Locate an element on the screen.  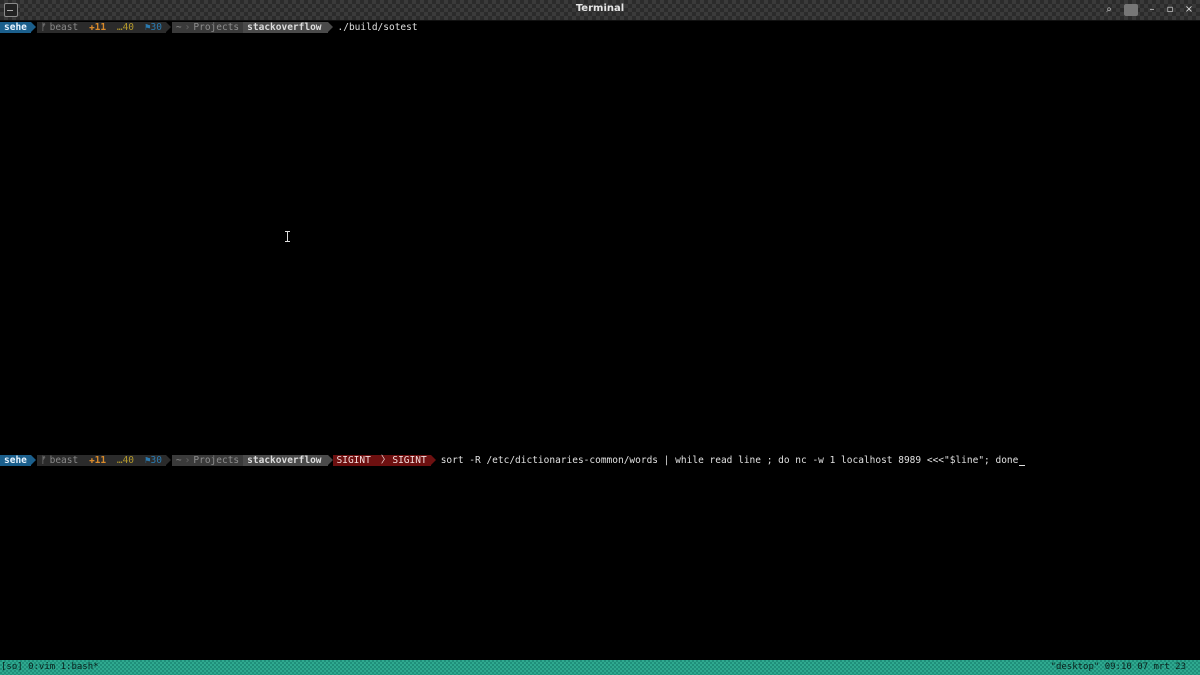
search-icon: ⌕ is located at coordinates (1109, 10).